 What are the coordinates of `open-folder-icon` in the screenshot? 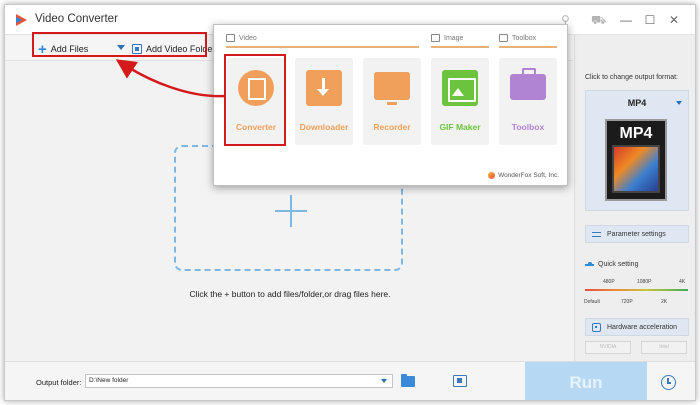 It's located at (408, 380).